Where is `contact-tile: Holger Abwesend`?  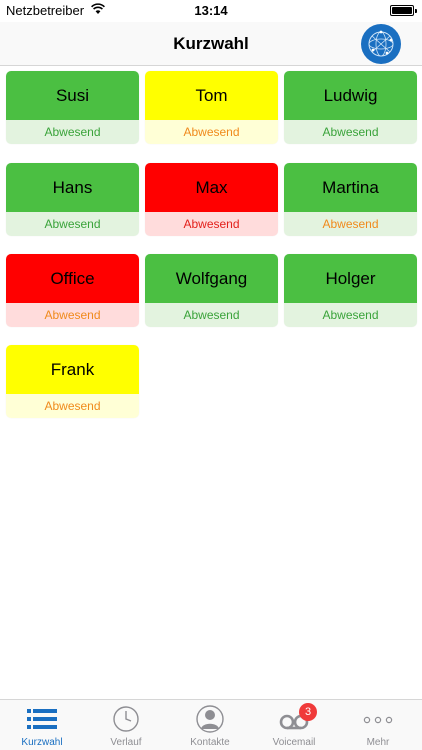 contact-tile: Holger Abwesend is located at coordinates (350, 290).